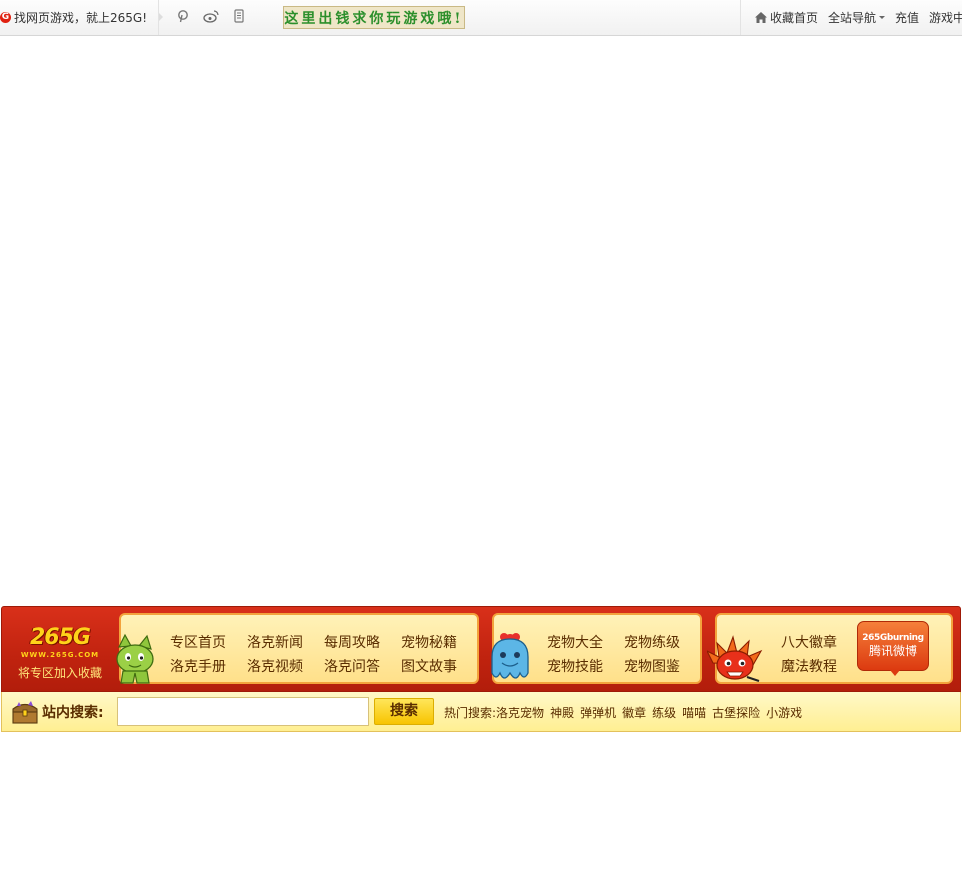 The image size is (962, 875). What do you see at coordinates (275, 643) in the screenshot?
I see `nav-link-roco-news: 洛克新闻` at bounding box center [275, 643].